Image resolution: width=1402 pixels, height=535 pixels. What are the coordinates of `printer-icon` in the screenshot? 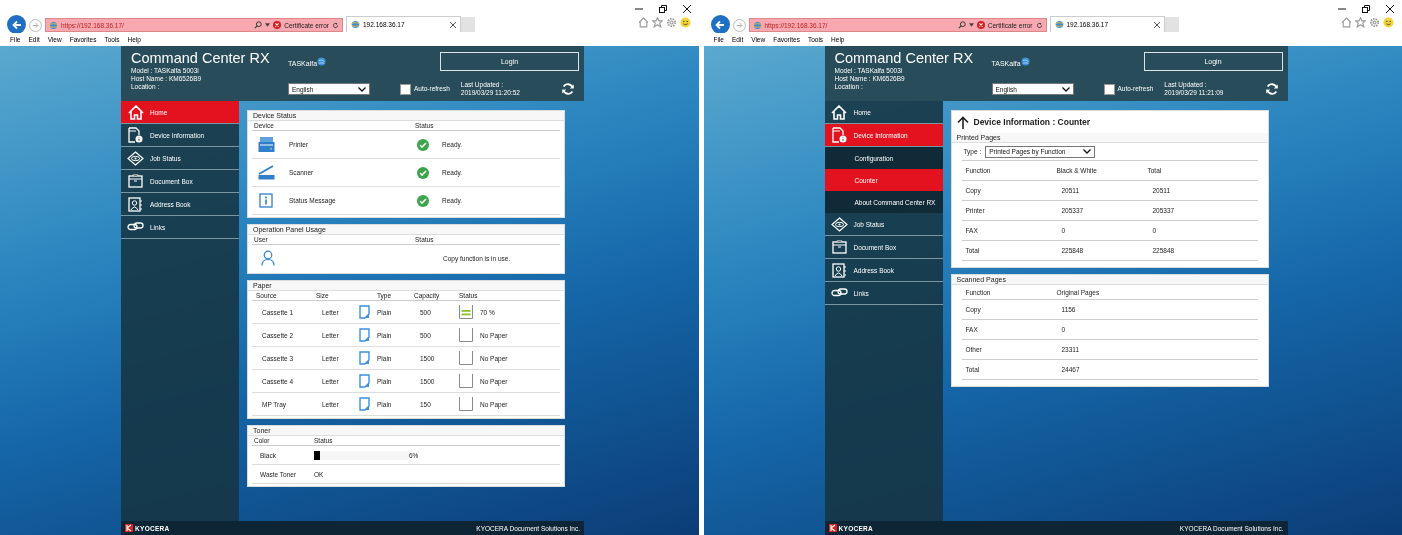 It's located at (266, 144).